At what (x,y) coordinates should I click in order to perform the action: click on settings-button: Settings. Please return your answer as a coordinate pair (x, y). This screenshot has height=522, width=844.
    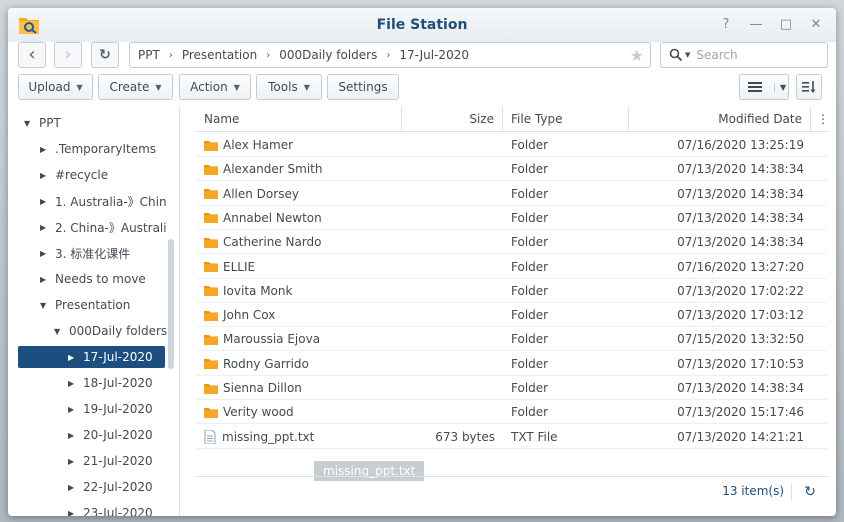
    Looking at the image, I should click on (363, 87).